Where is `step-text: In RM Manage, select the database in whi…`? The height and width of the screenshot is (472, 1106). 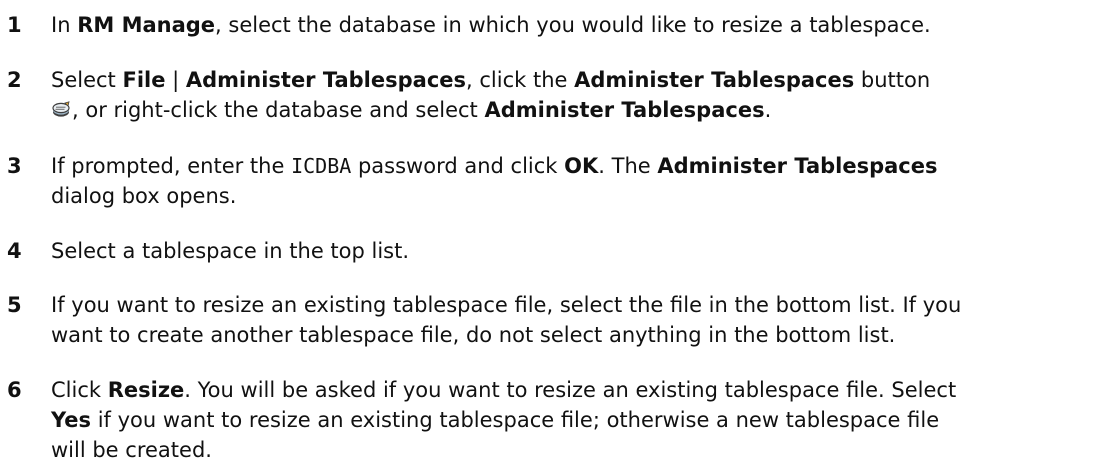
step-text: In RM Manage, select the database in whi… is located at coordinates (491, 25).